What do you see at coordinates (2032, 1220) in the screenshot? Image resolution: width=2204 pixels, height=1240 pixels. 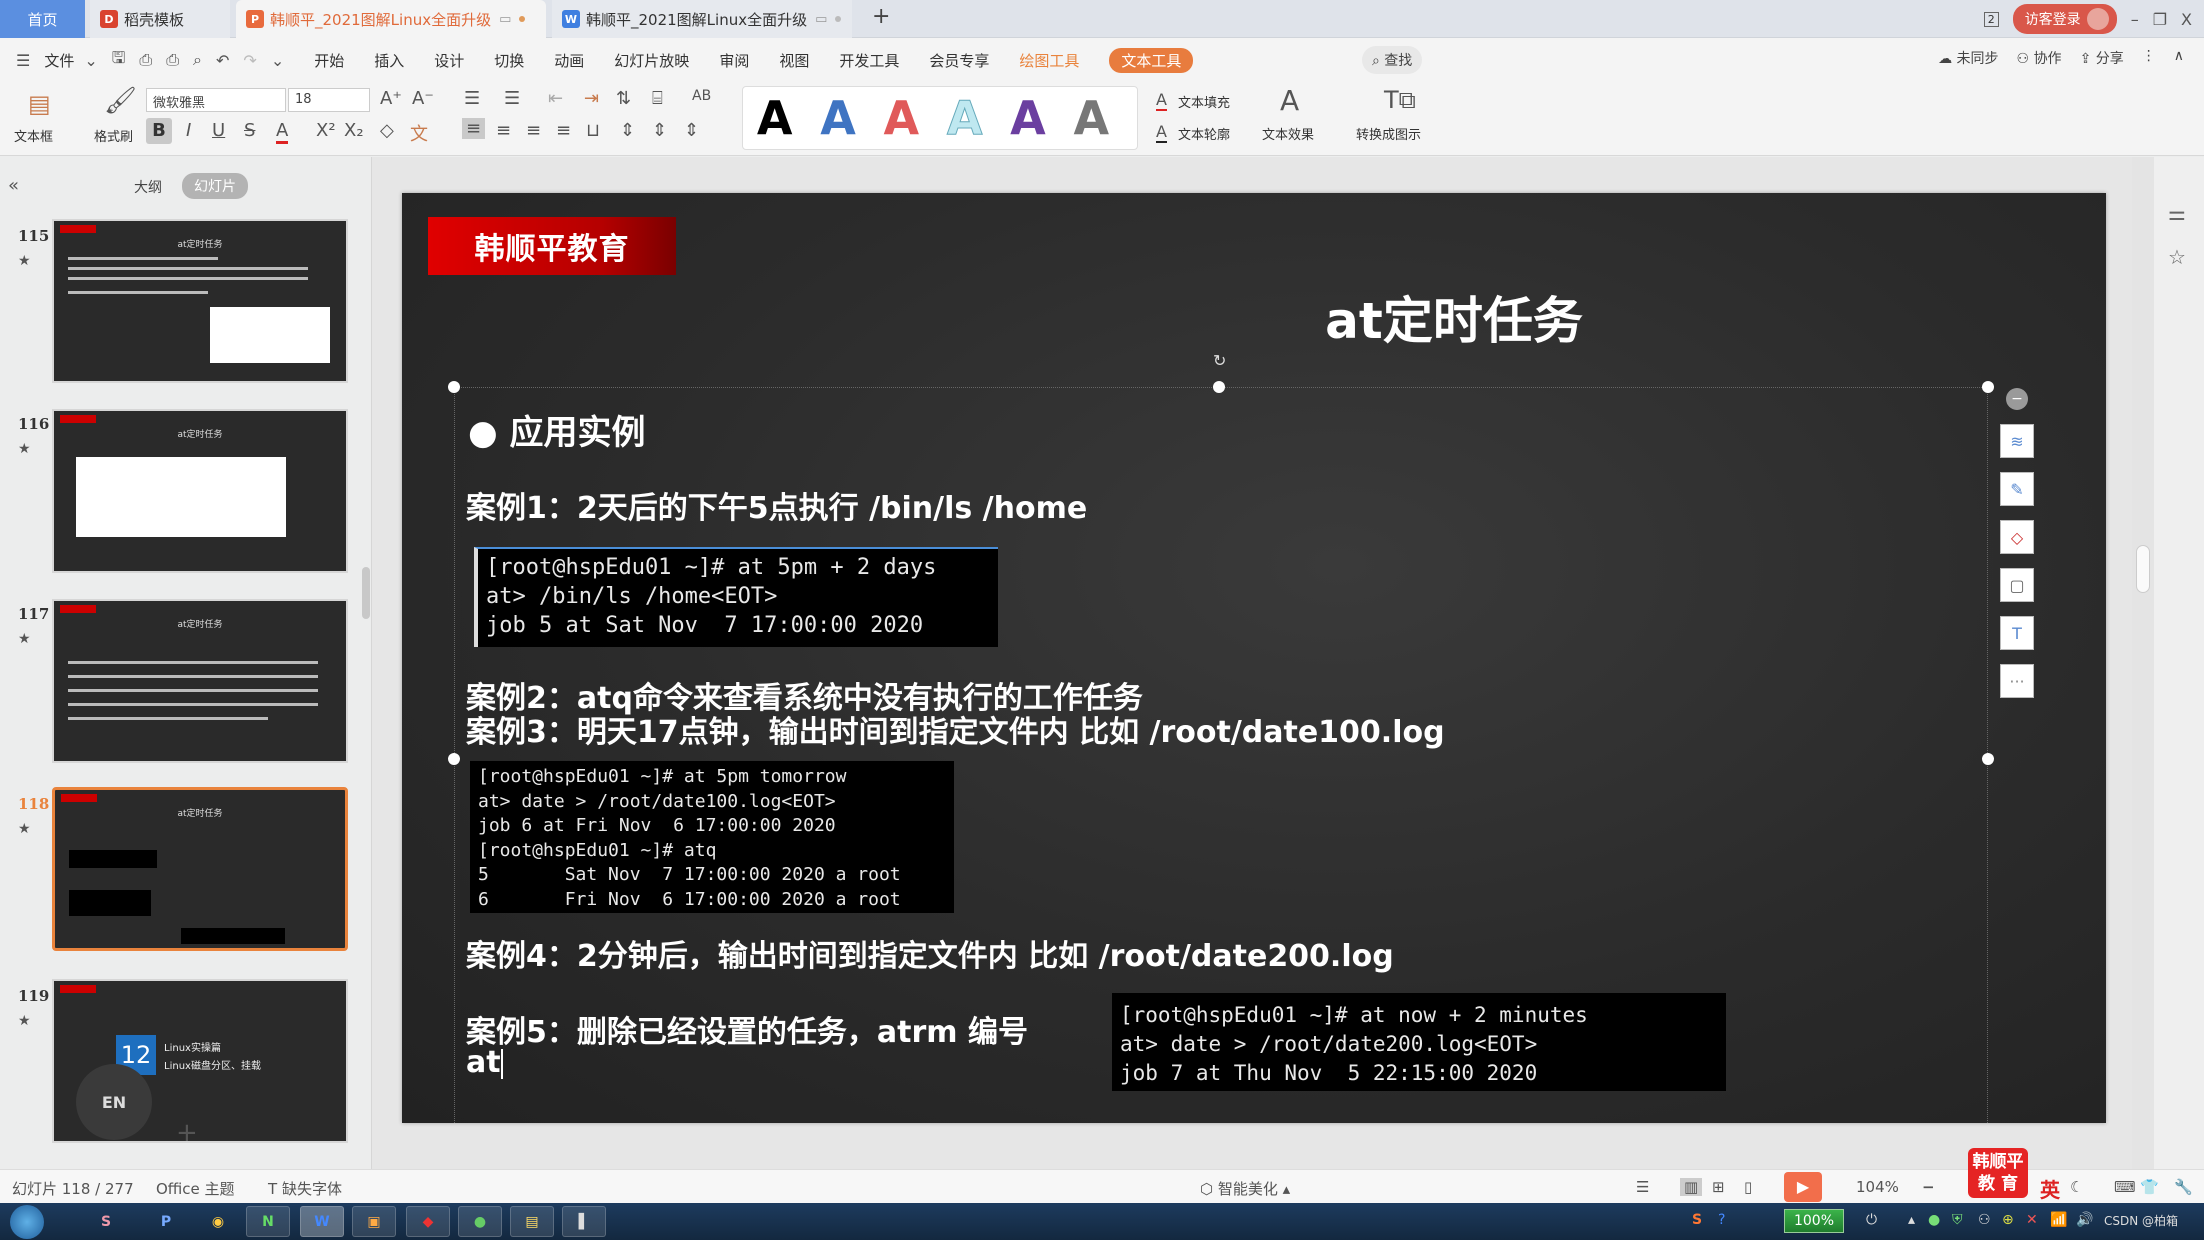 I see `network-error-icon: ✕` at bounding box center [2032, 1220].